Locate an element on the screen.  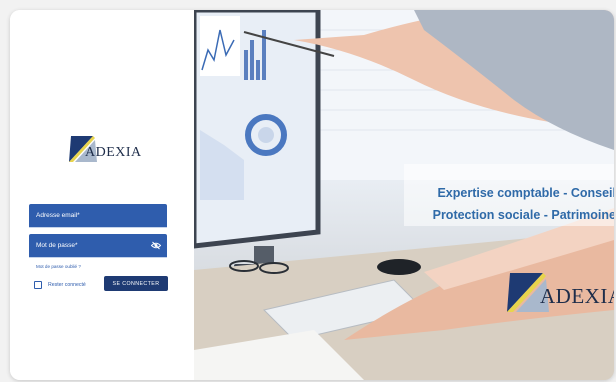
forgot-password-link: Mot de passe oublié ? is located at coordinates (58, 266).